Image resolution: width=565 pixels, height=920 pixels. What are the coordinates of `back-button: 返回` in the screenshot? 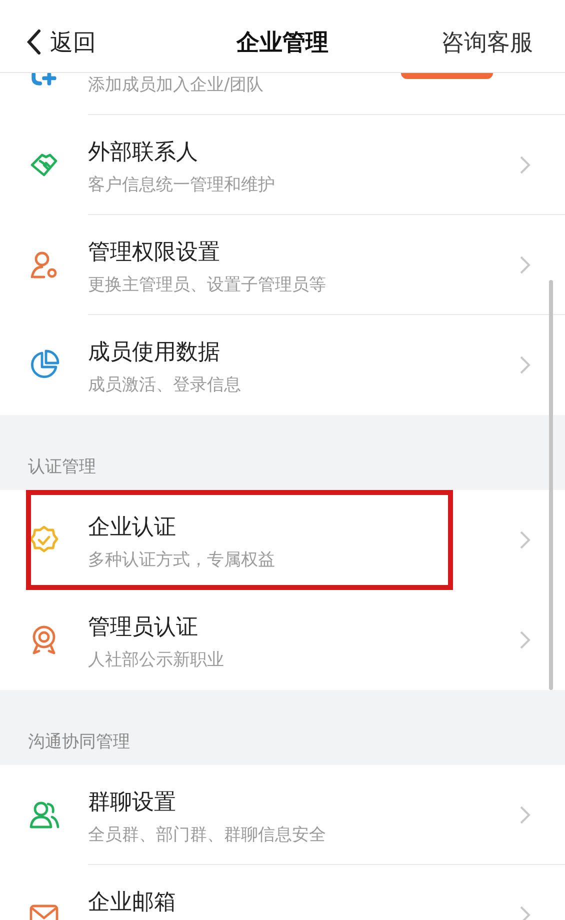 It's located at (61, 42).